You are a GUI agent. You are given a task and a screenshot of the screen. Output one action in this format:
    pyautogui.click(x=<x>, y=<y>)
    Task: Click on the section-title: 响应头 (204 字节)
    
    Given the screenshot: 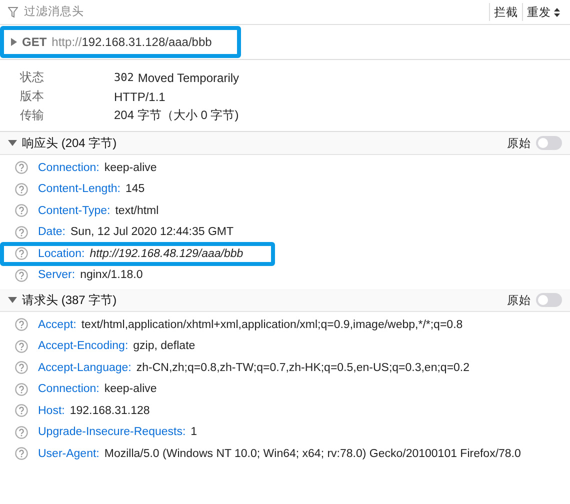 What is the action you would take?
    pyautogui.click(x=69, y=143)
    